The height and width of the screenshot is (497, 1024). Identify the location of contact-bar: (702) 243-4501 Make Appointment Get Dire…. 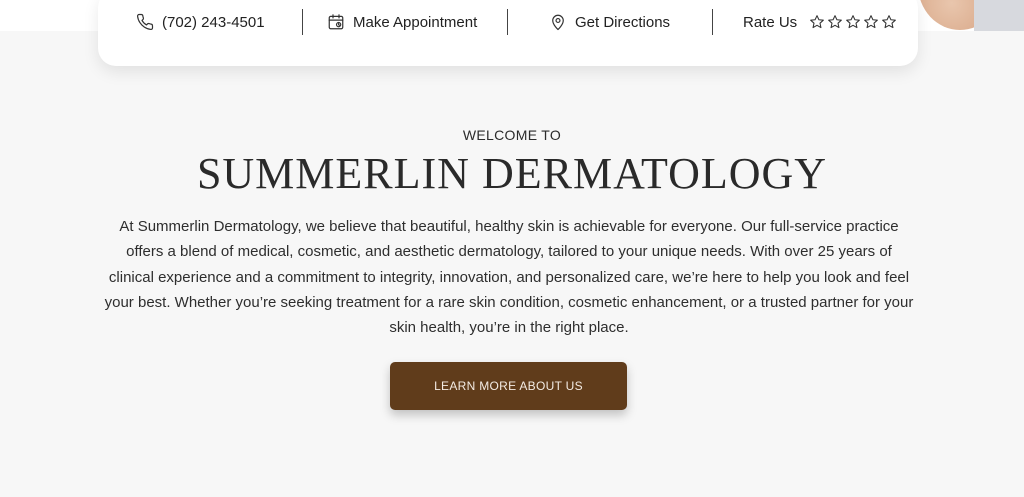
(508, 33).